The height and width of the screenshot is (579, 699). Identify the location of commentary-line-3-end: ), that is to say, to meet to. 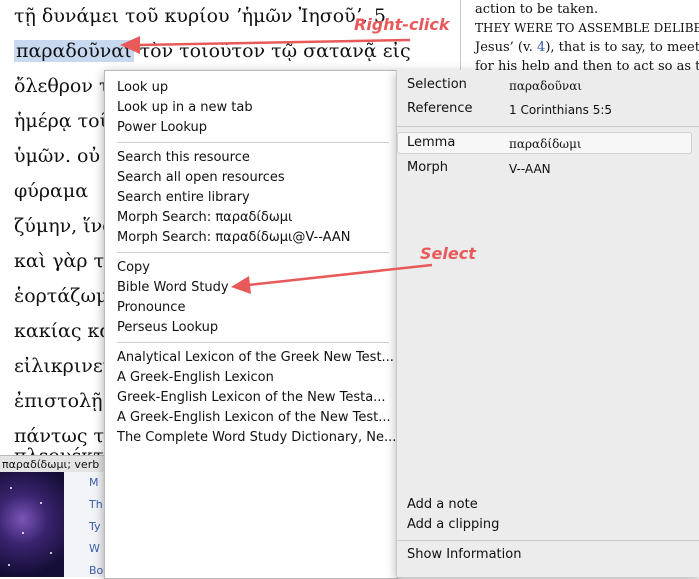
(622, 47).